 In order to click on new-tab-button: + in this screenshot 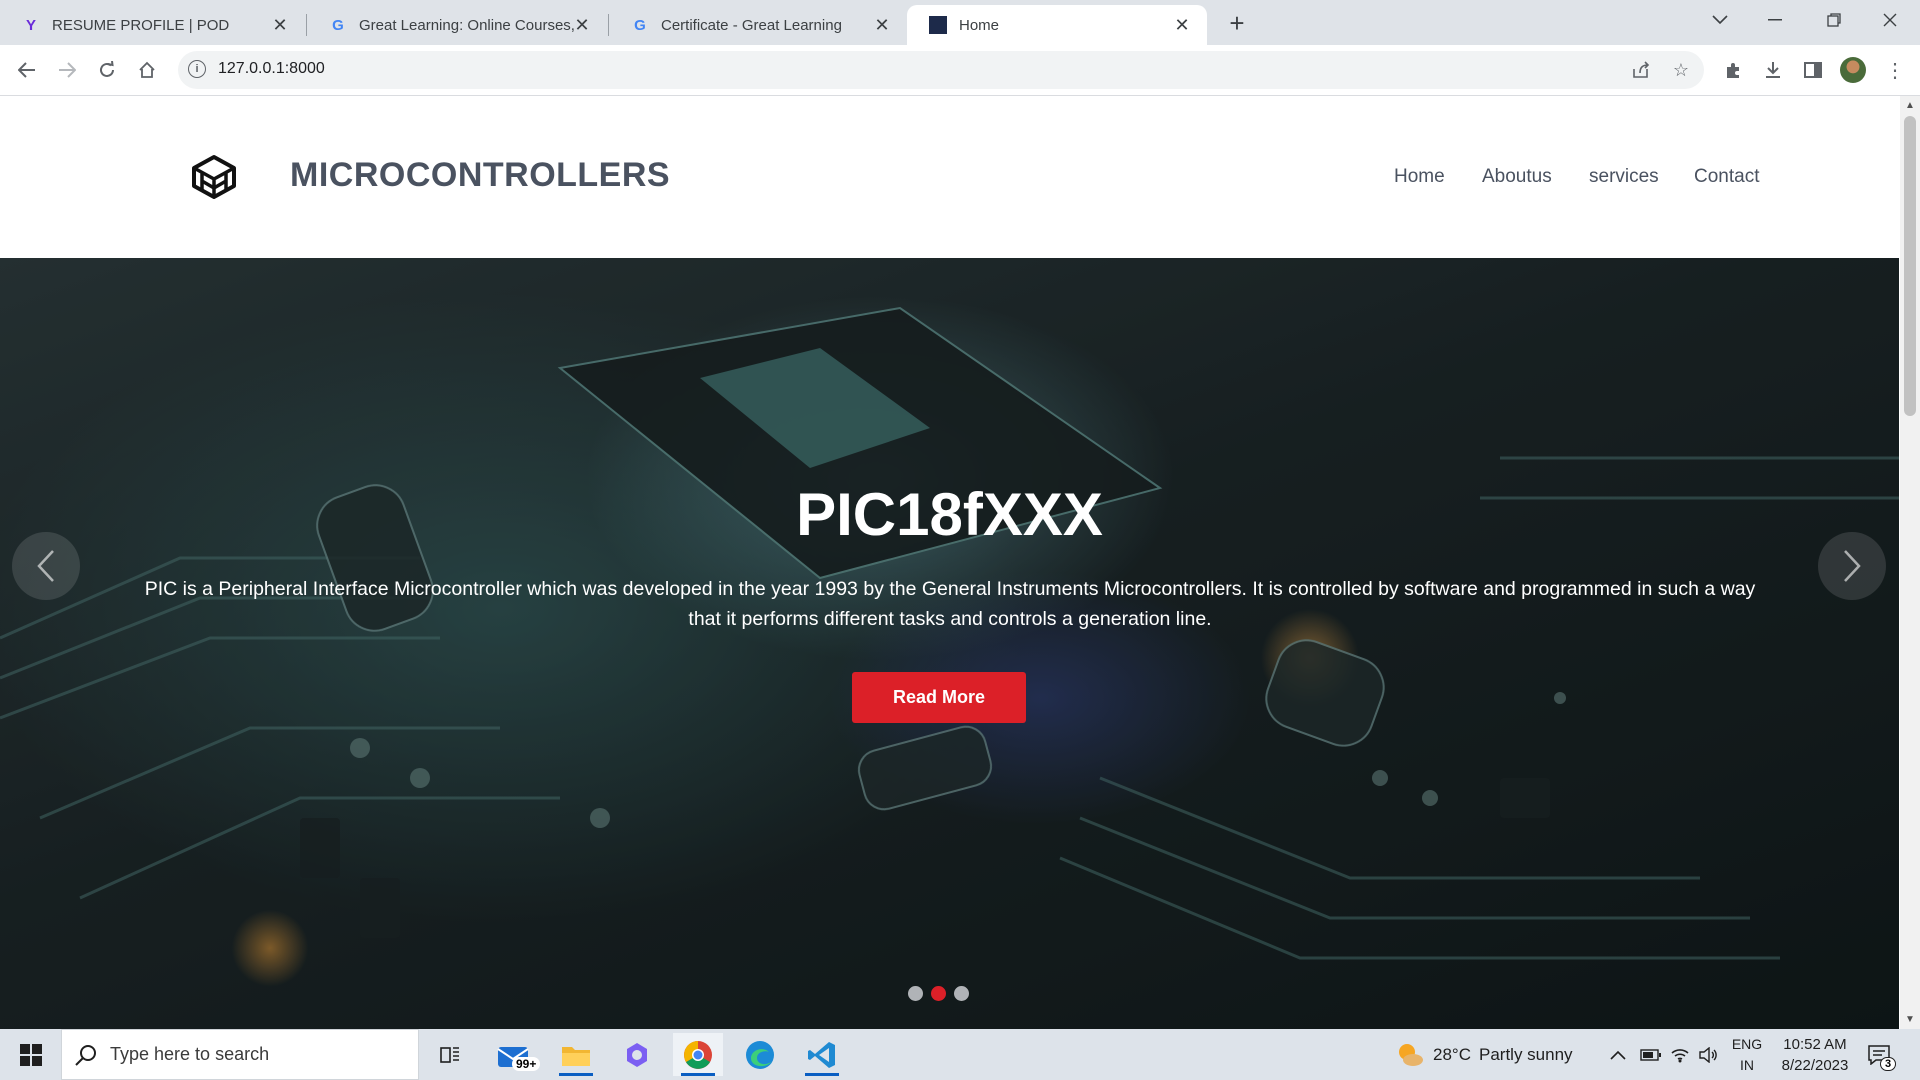, I will do `click(1237, 23)`.